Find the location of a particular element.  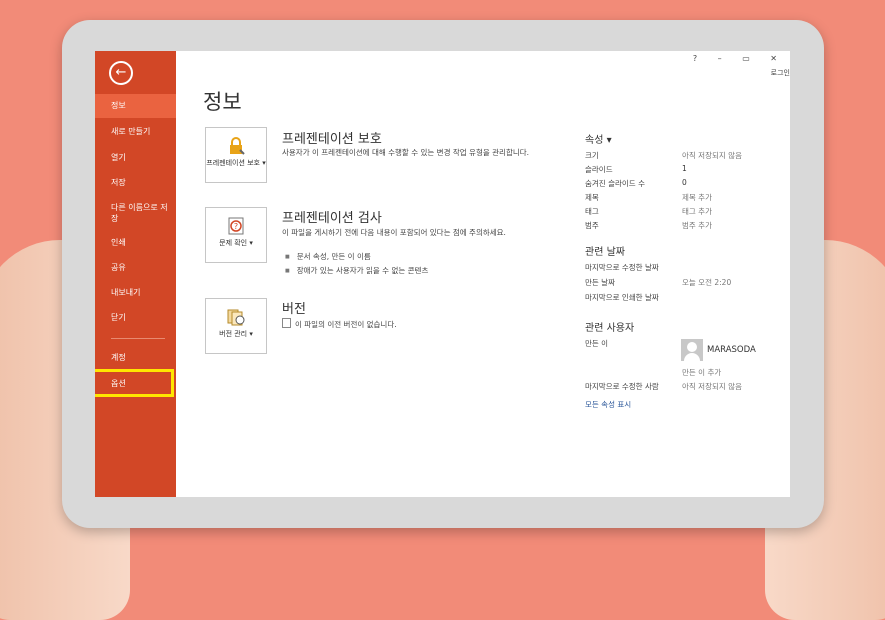

add-category-field: 범주 추가 is located at coordinates (697, 225).